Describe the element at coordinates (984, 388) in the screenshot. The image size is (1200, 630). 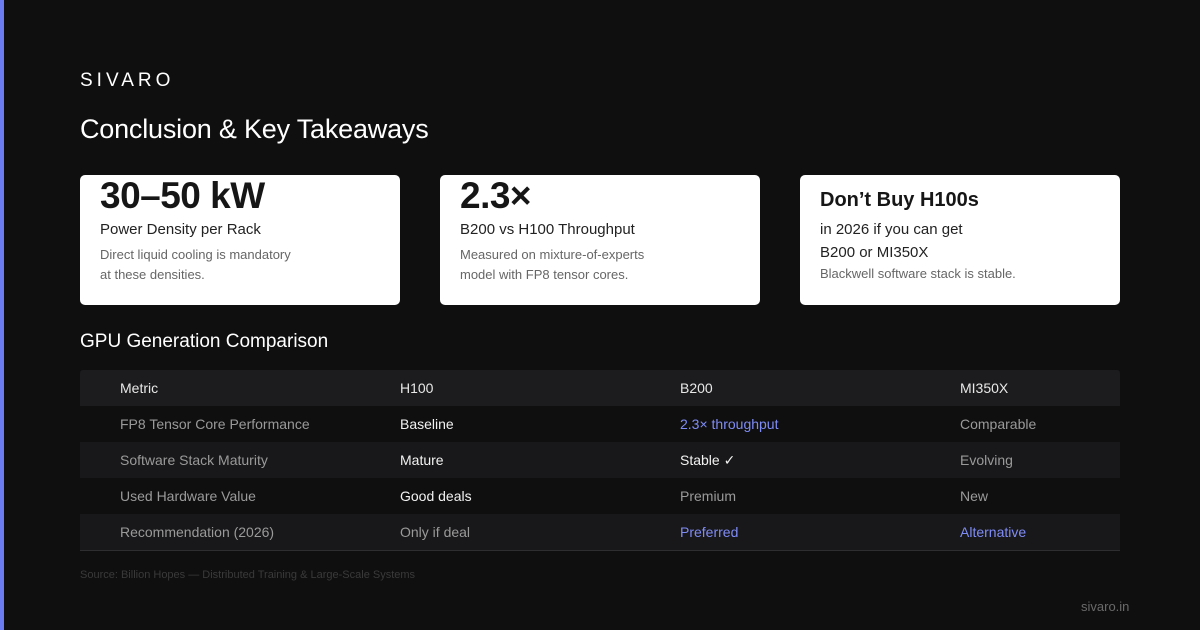
I see `column-header-mi350x: MI350X` at that location.